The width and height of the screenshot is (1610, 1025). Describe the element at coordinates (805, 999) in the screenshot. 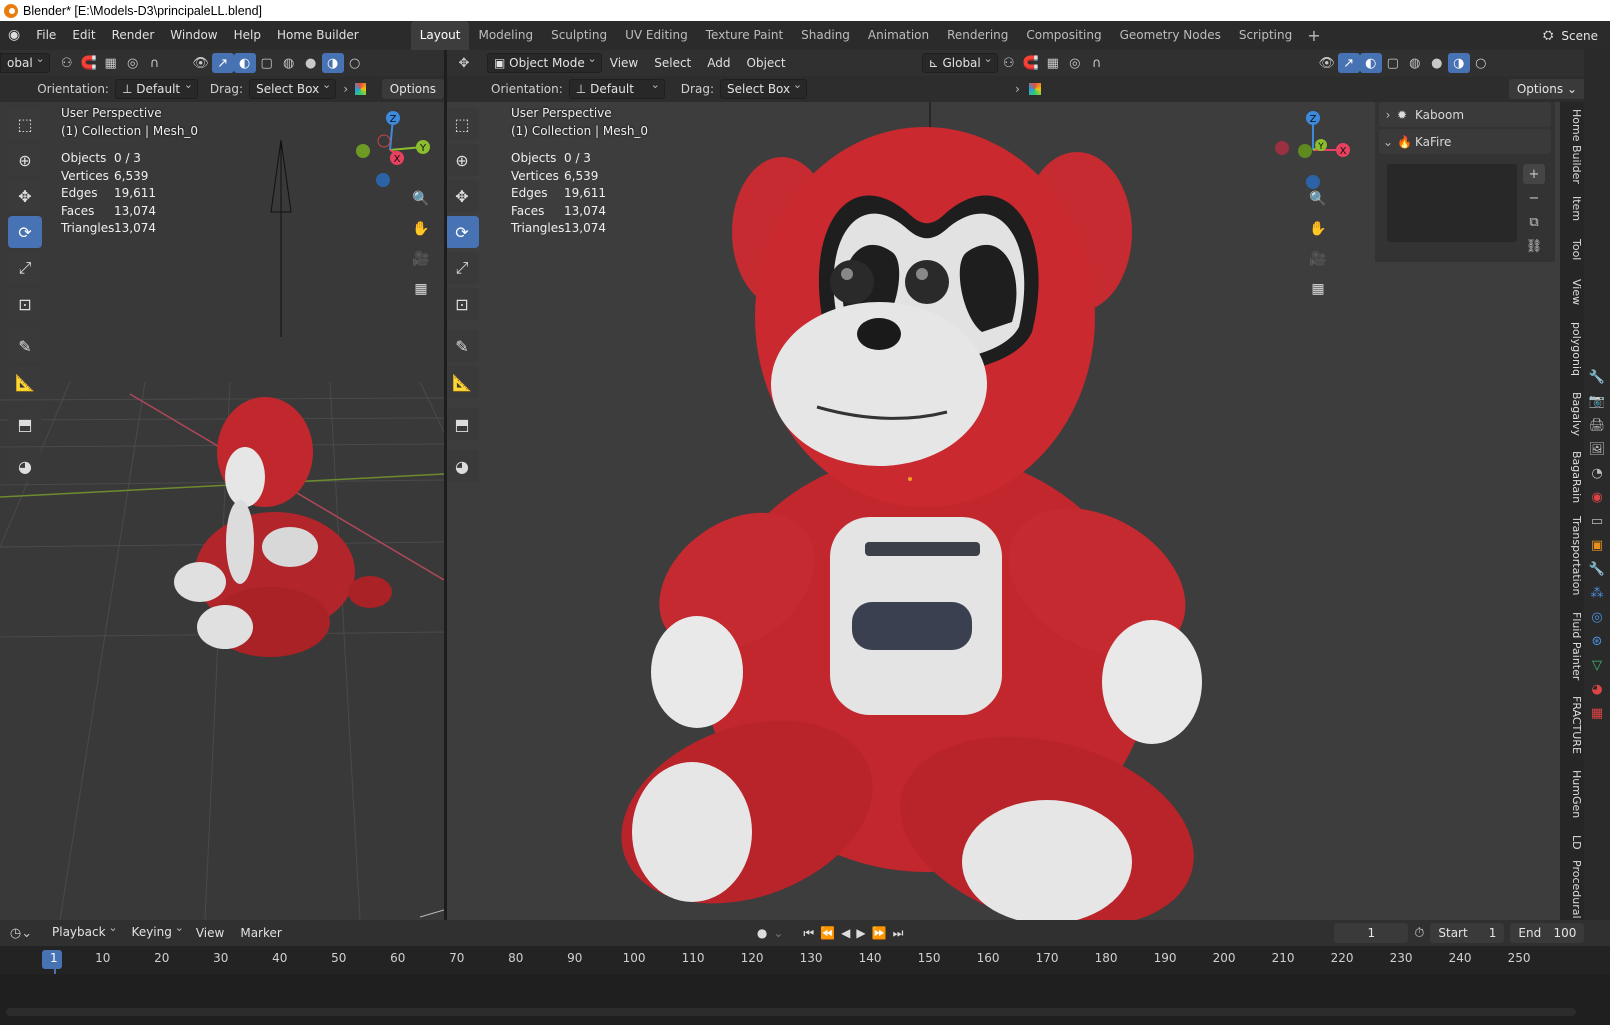

I see `timeline-frames` at that location.